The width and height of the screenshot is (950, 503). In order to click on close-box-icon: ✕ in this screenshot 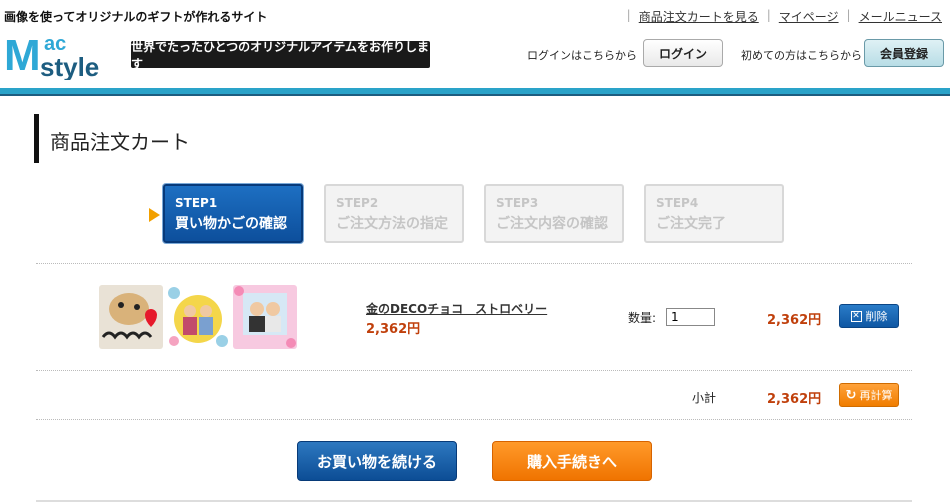, I will do `click(856, 316)`.